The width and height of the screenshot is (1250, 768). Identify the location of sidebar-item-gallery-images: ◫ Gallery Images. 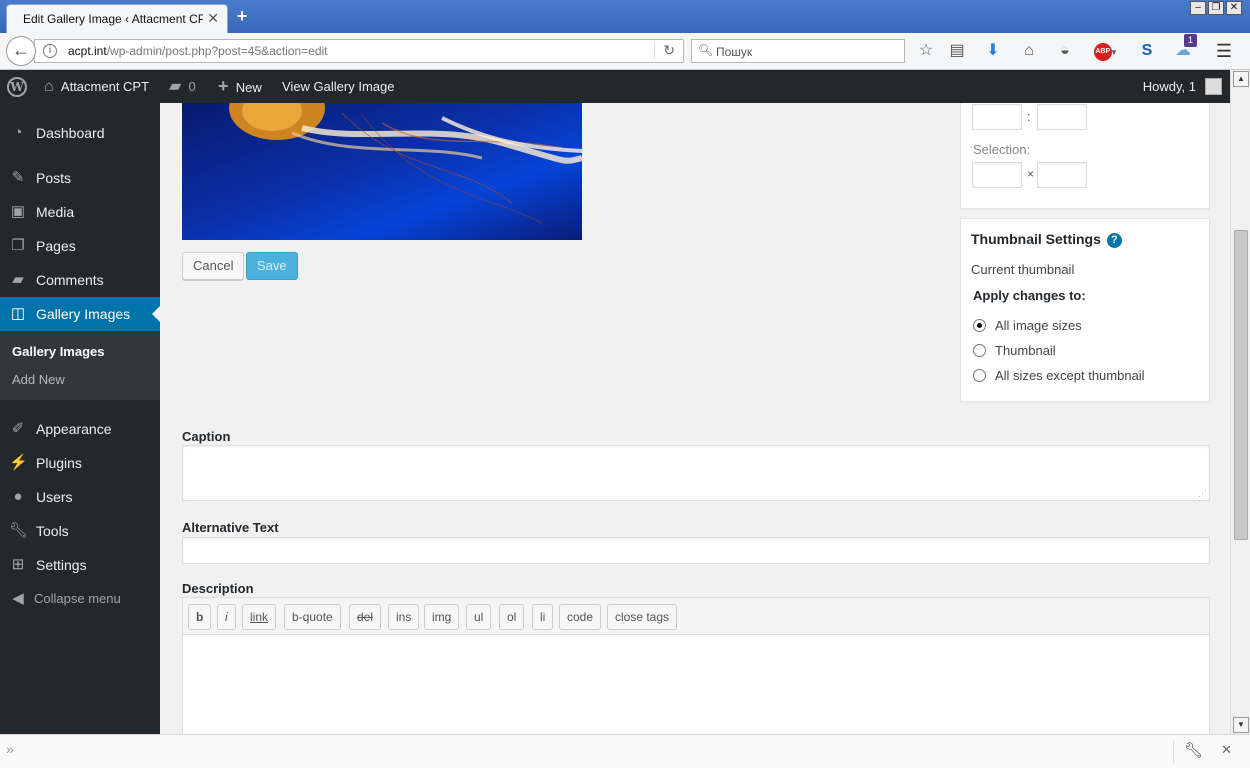
(80, 314).